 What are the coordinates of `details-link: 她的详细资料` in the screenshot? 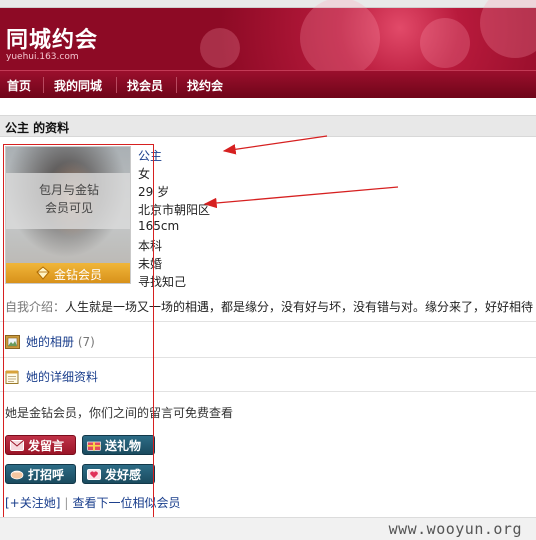 It's located at (51, 376).